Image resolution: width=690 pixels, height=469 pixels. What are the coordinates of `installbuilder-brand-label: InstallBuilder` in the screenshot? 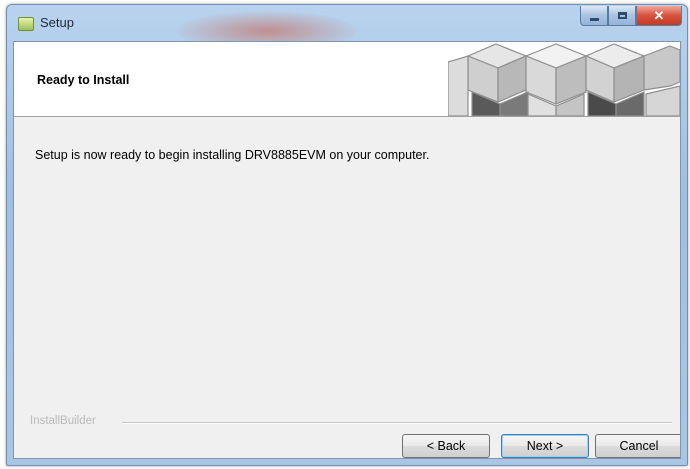 It's located at (63, 421).